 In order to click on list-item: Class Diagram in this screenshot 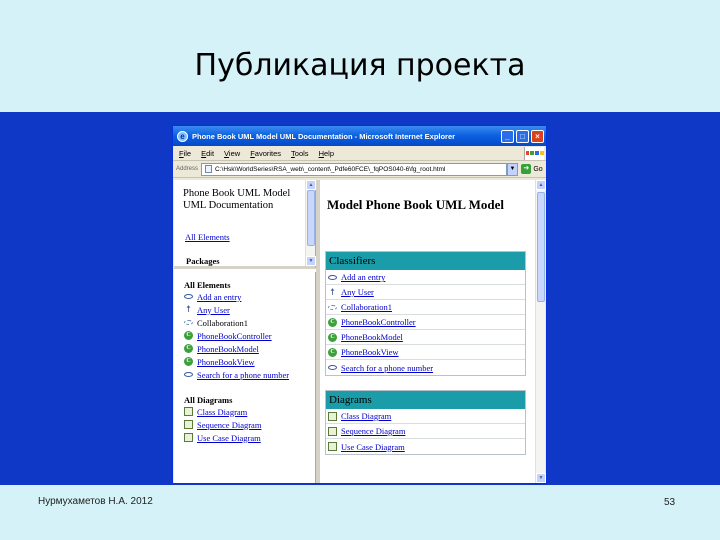, I will do `click(246, 411)`.